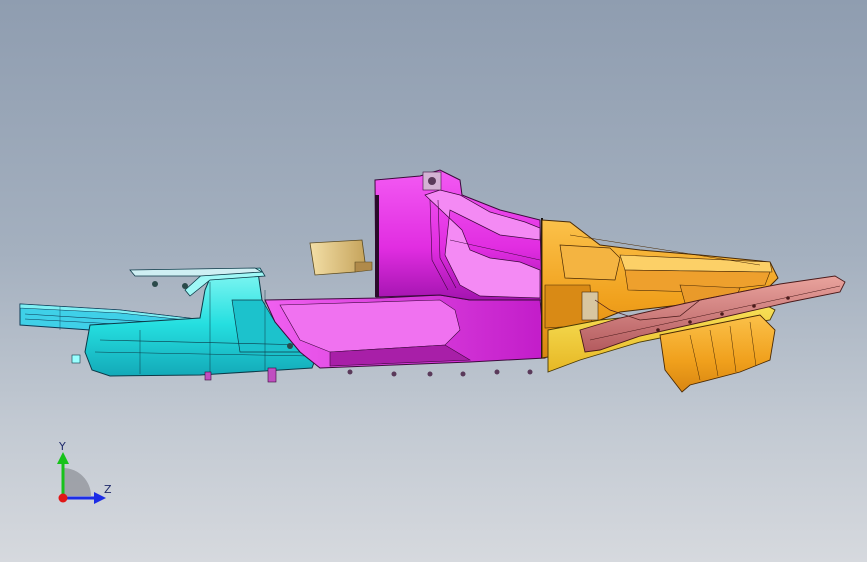 The image size is (867, 562). What do you see at coordinates (63, 498) in the screenshot?
I see `x-axis-dot` at bounding box center [63, 498].